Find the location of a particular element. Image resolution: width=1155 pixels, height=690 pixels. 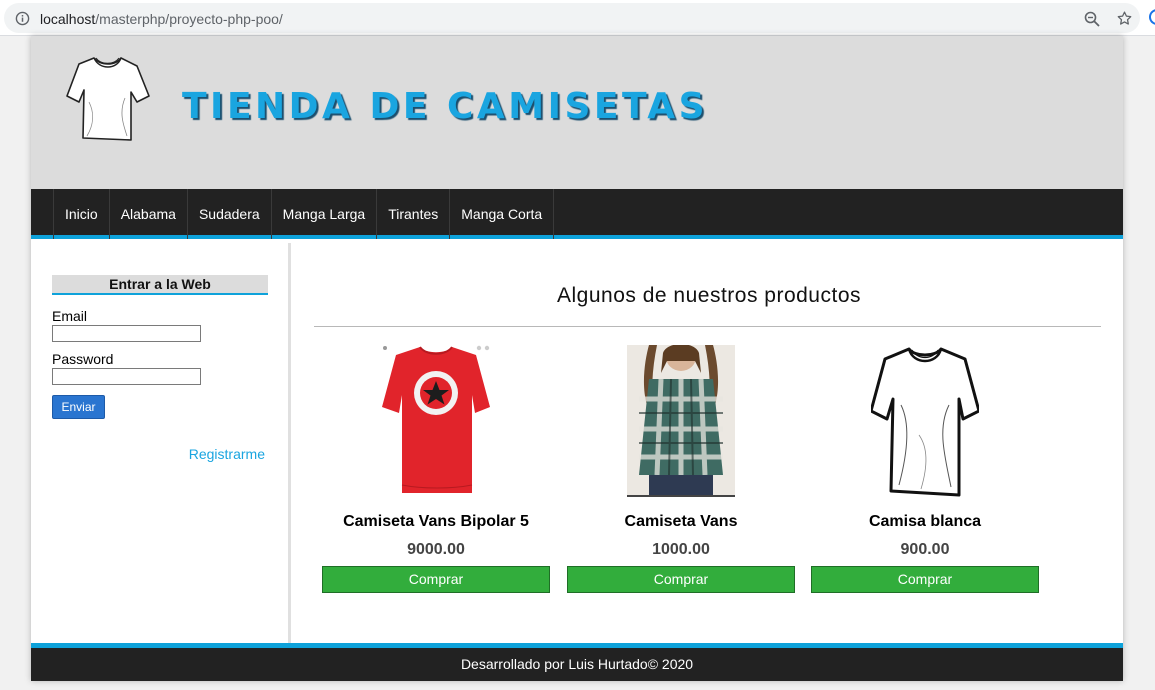

submit-button: Enviar is located at coordinates (78, 407).